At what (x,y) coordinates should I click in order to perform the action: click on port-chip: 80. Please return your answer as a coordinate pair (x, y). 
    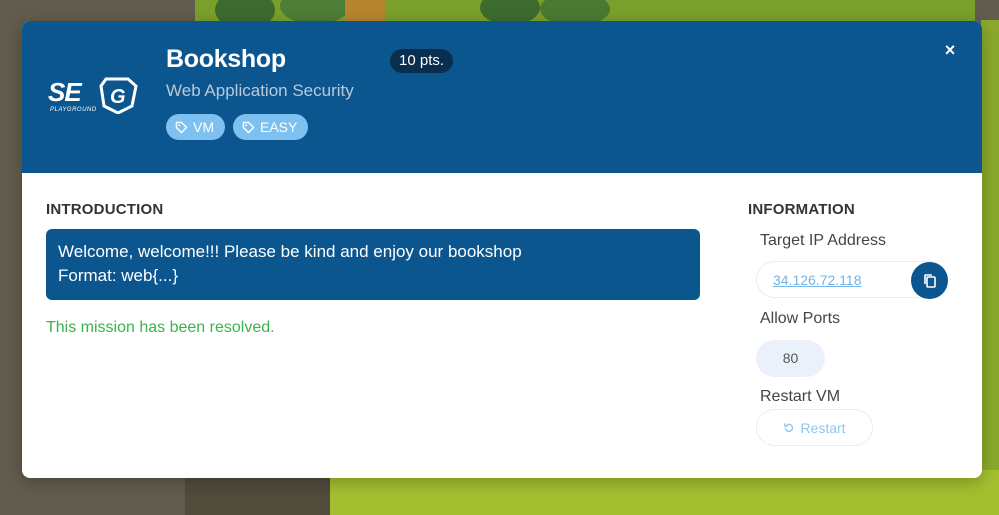
    Looking at the image, I should click on (790, 358).